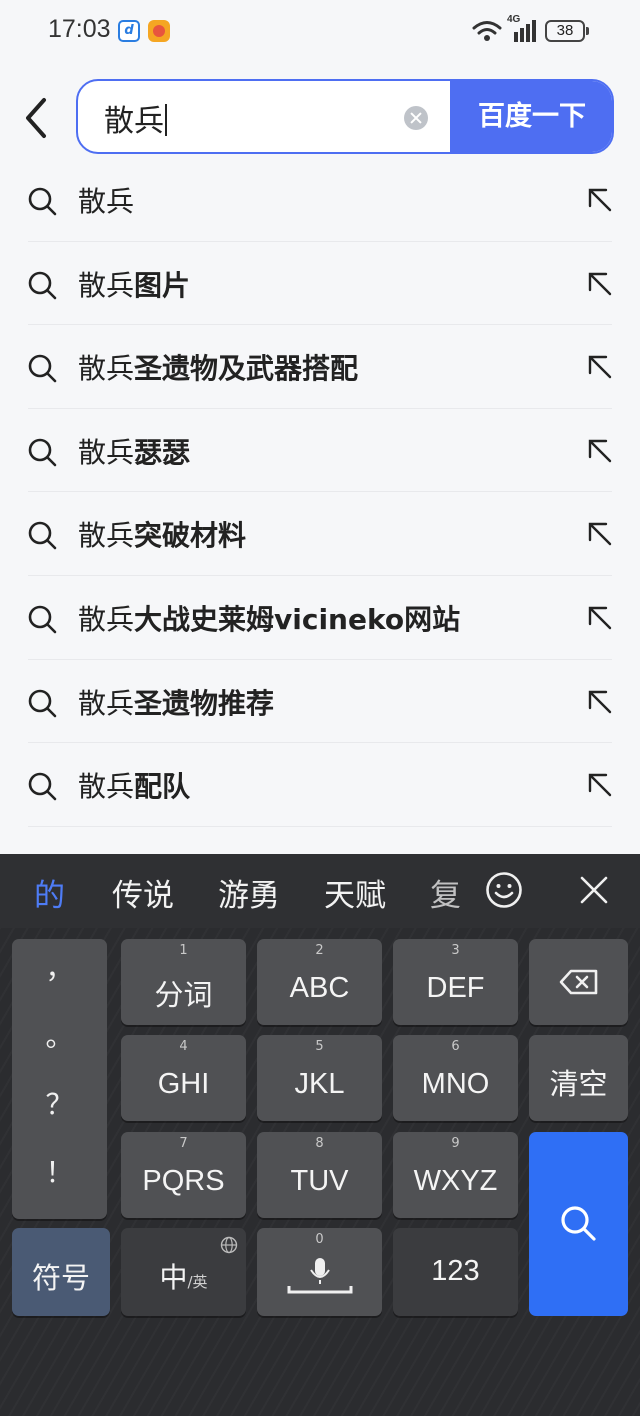 This screenshot has height=1416, width=640. Describe the element at coordinates (183, 1078) in the screenshot. I see `key-4: 4 GHI` at that location.